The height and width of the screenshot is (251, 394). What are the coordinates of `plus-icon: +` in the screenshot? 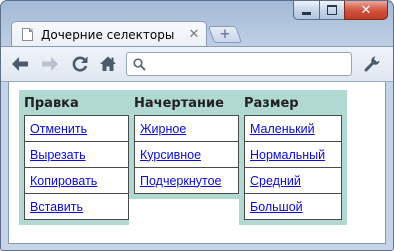 It's located at (225, 34).